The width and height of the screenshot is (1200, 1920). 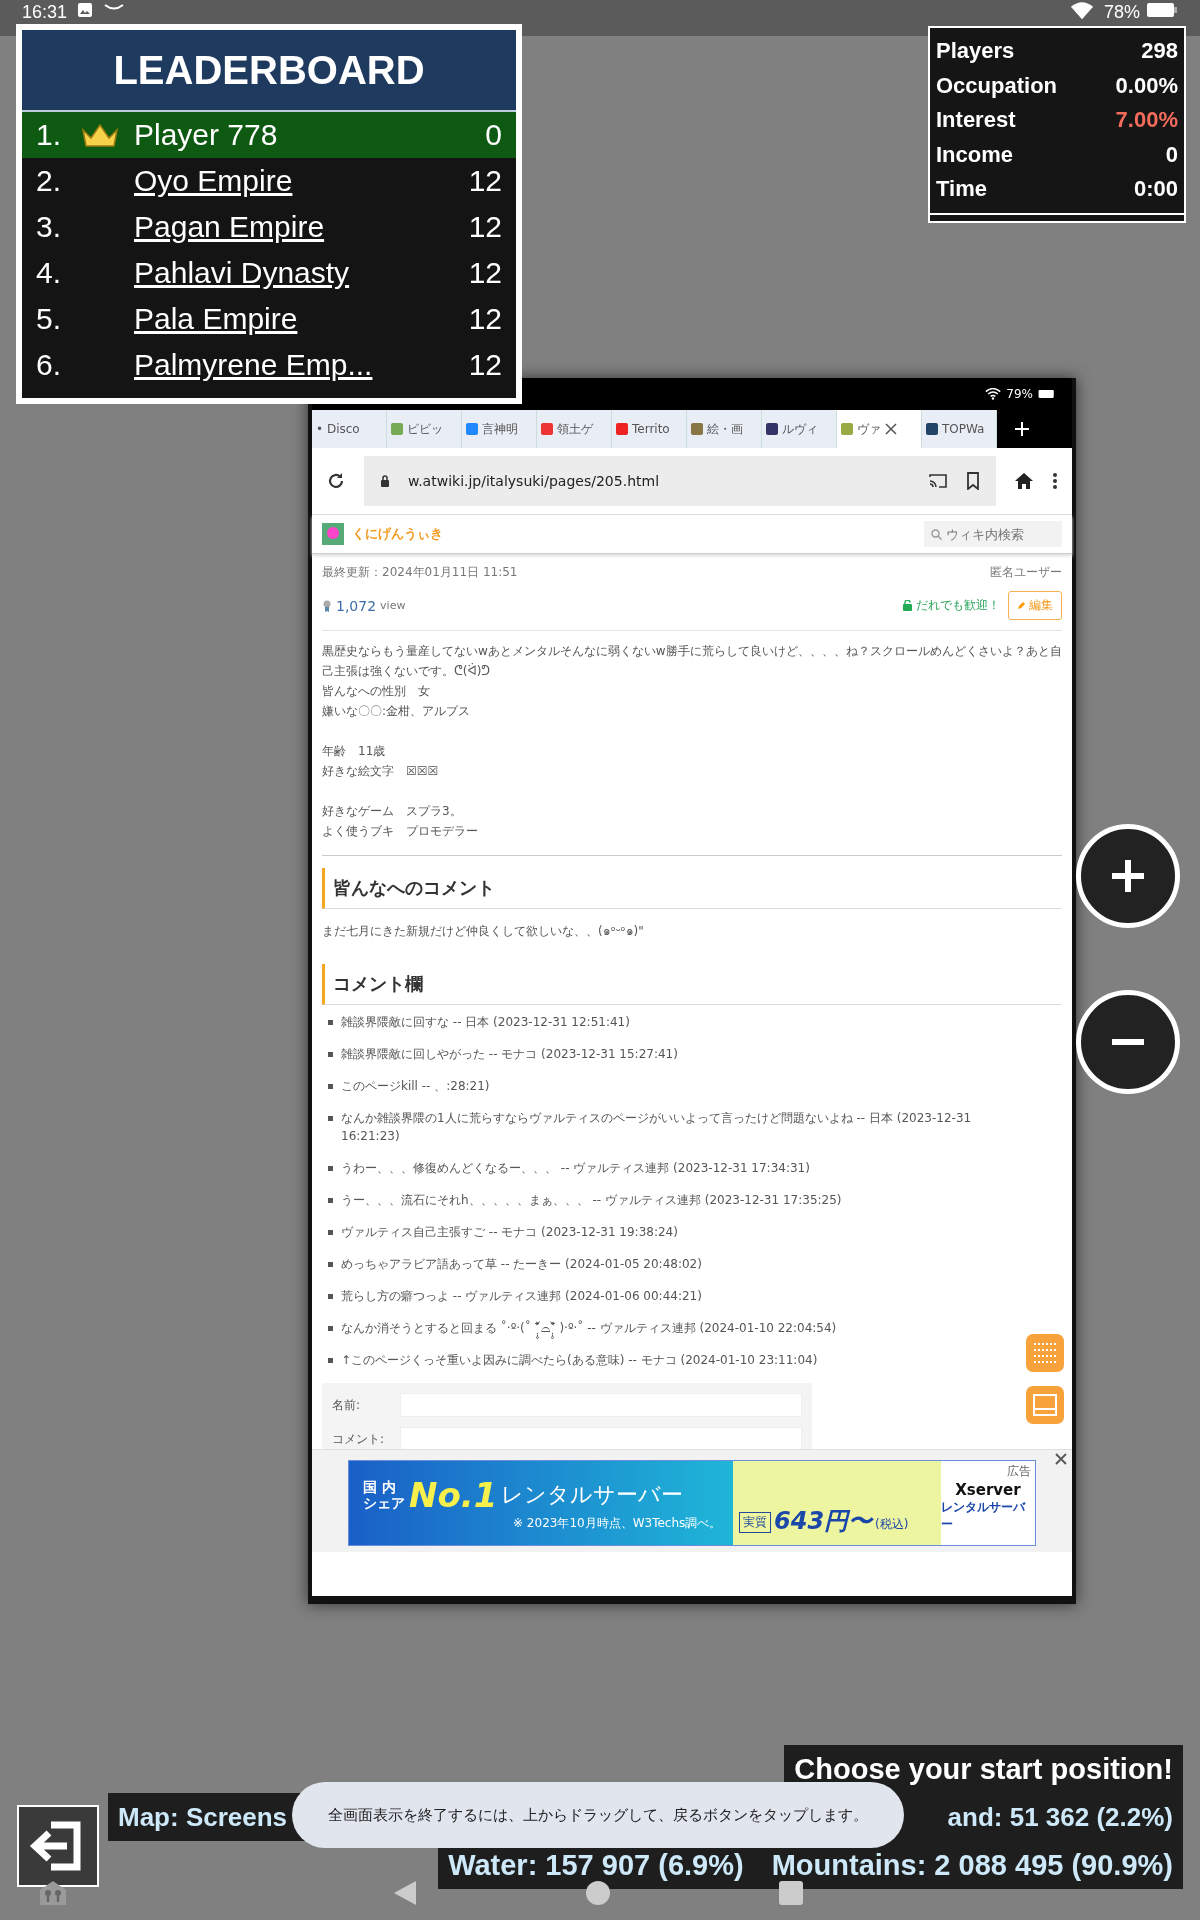 What do you see at coordinates (385, 481) in the screenshot?
I see `lock-icon` at bounding box center [385, 481].